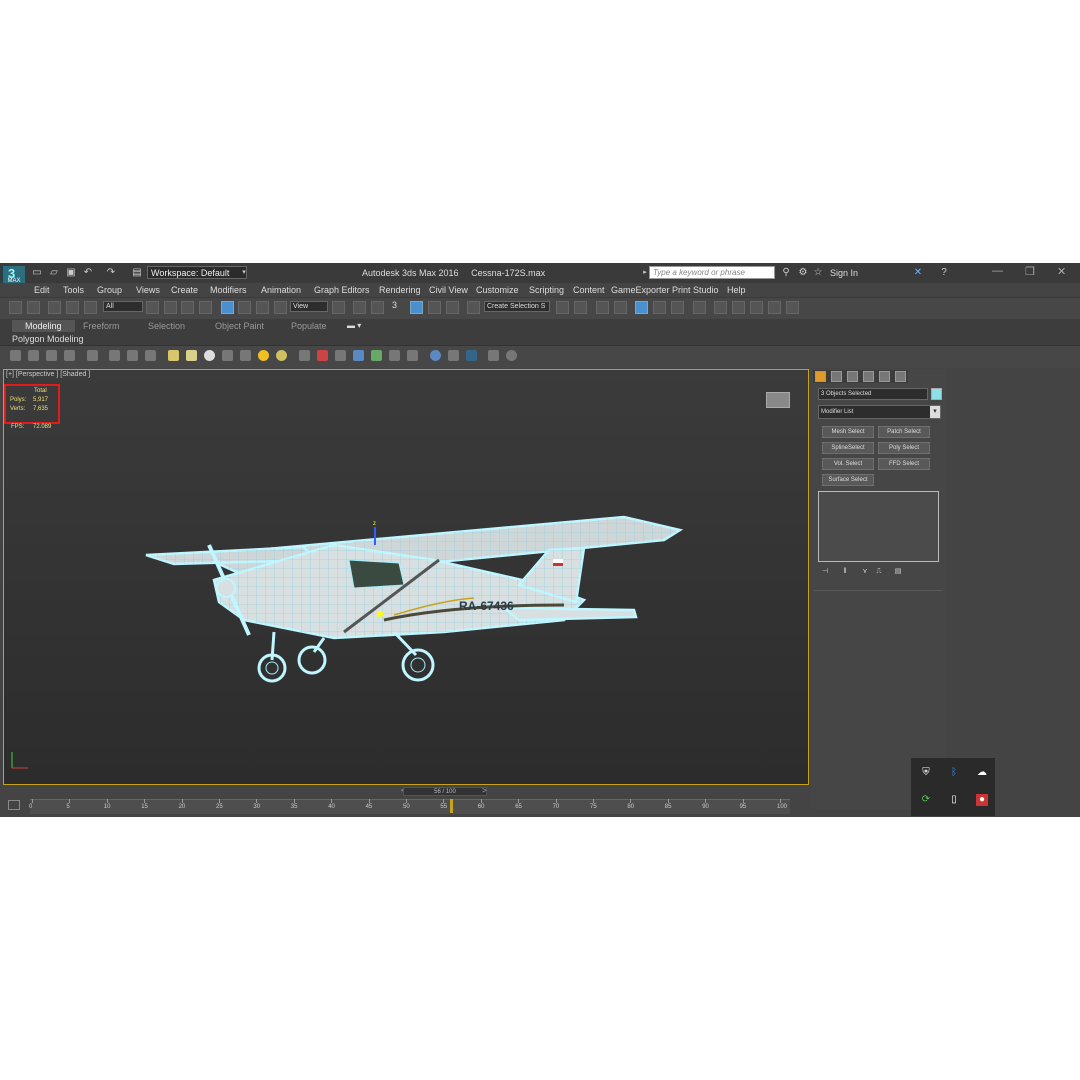 The image size is (1080, 1080). What do you see at coordinates (602, 307) in the screenshot?
I see `layer-manager-icon` at bounding box center [602, 307].